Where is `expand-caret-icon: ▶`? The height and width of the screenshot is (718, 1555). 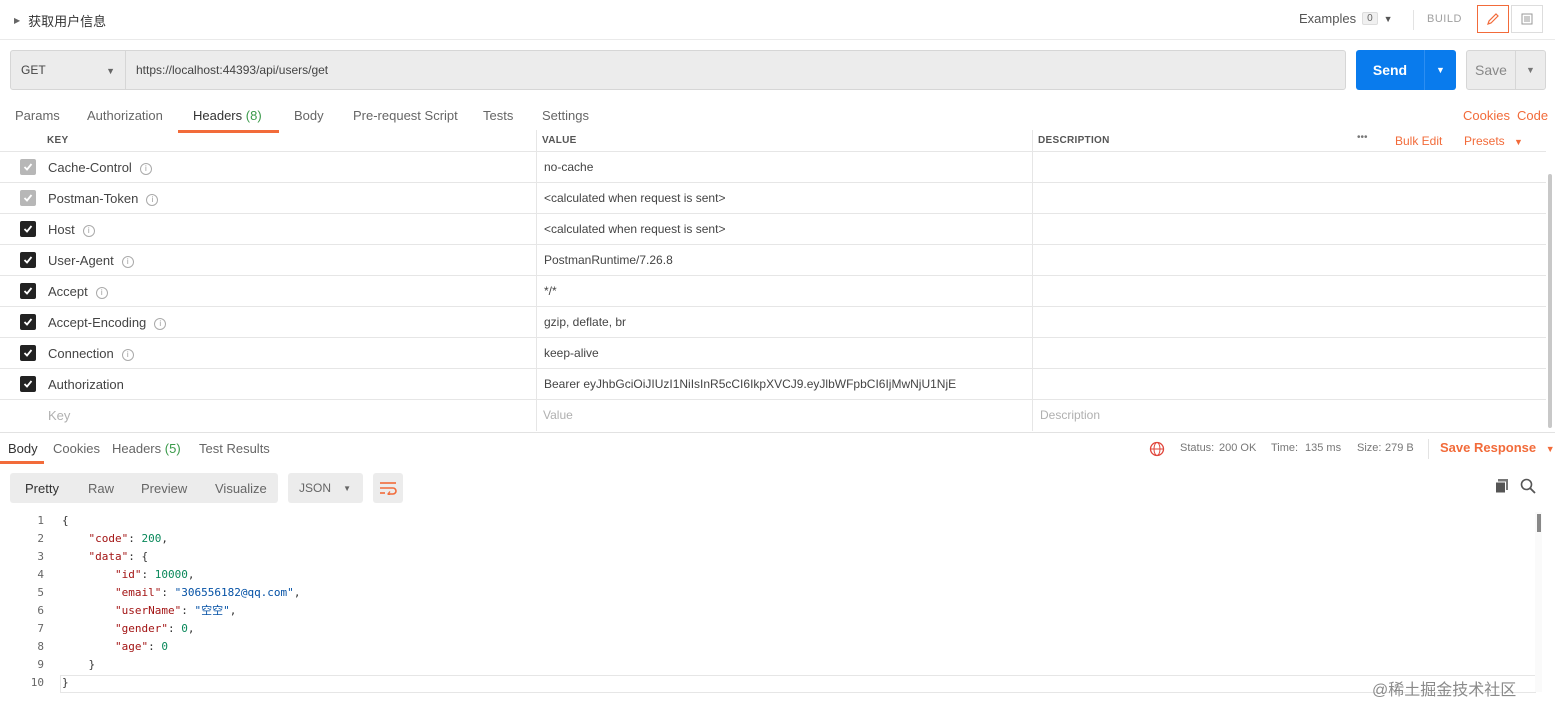
expand-caret-icon: ▶ is located at coordinates (17, 20).